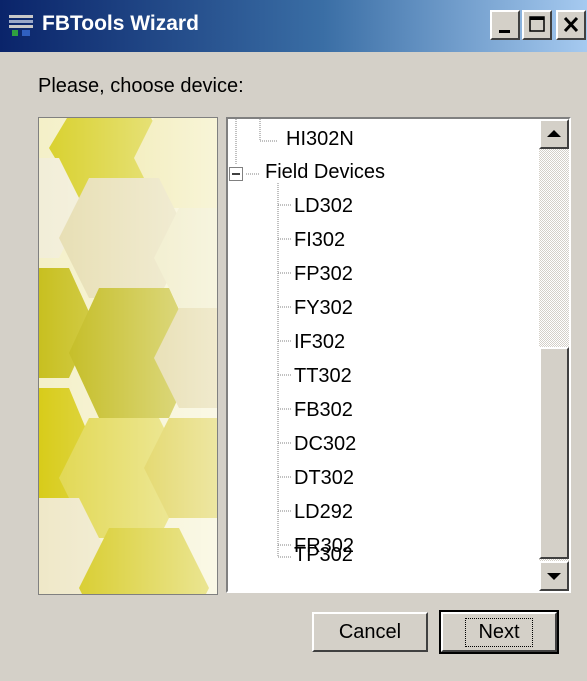  Describe the element at coordinates (505, 25) in the screenshot. I see `minimize-button` at that location.